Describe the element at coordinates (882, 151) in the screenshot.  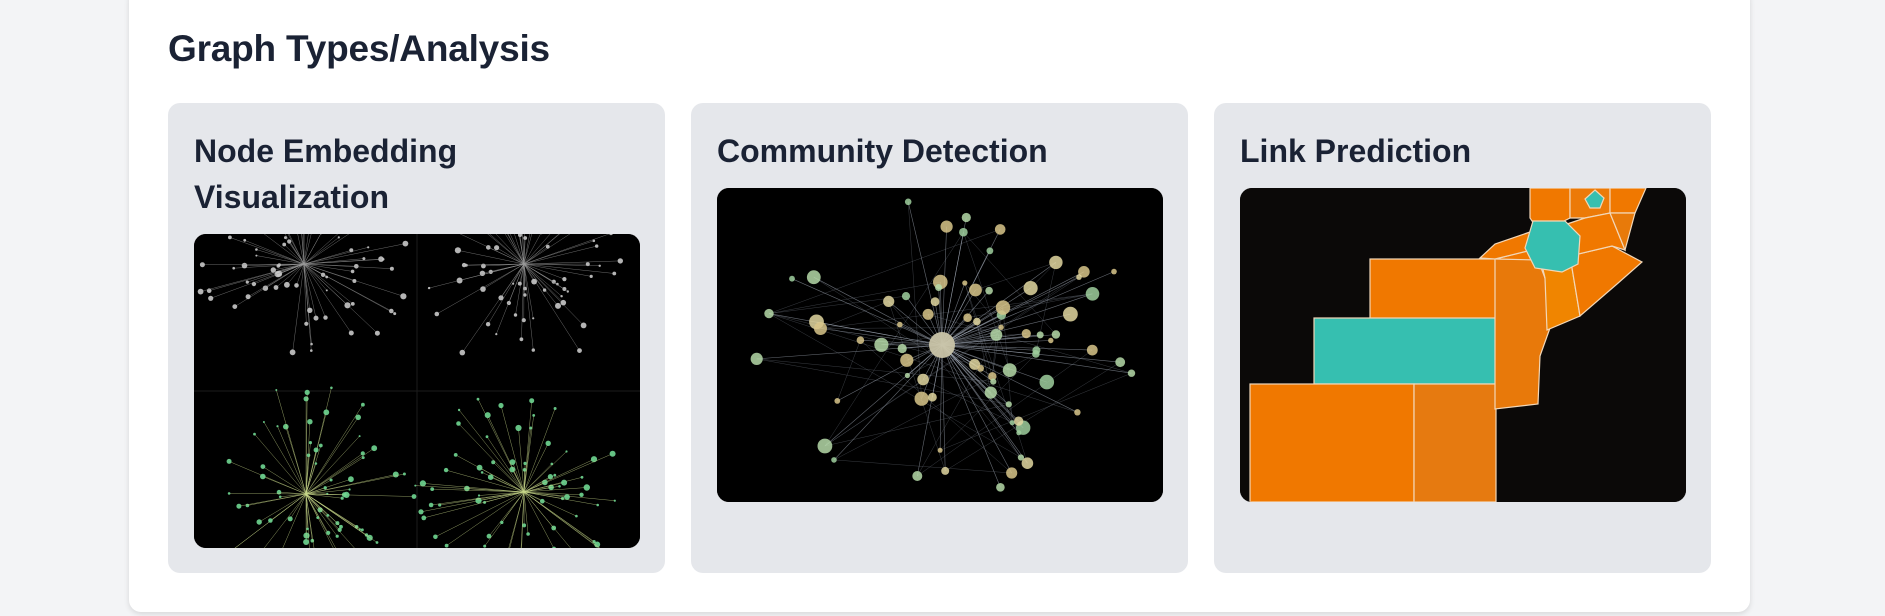
I see `card-title: Community Detection` at that location.